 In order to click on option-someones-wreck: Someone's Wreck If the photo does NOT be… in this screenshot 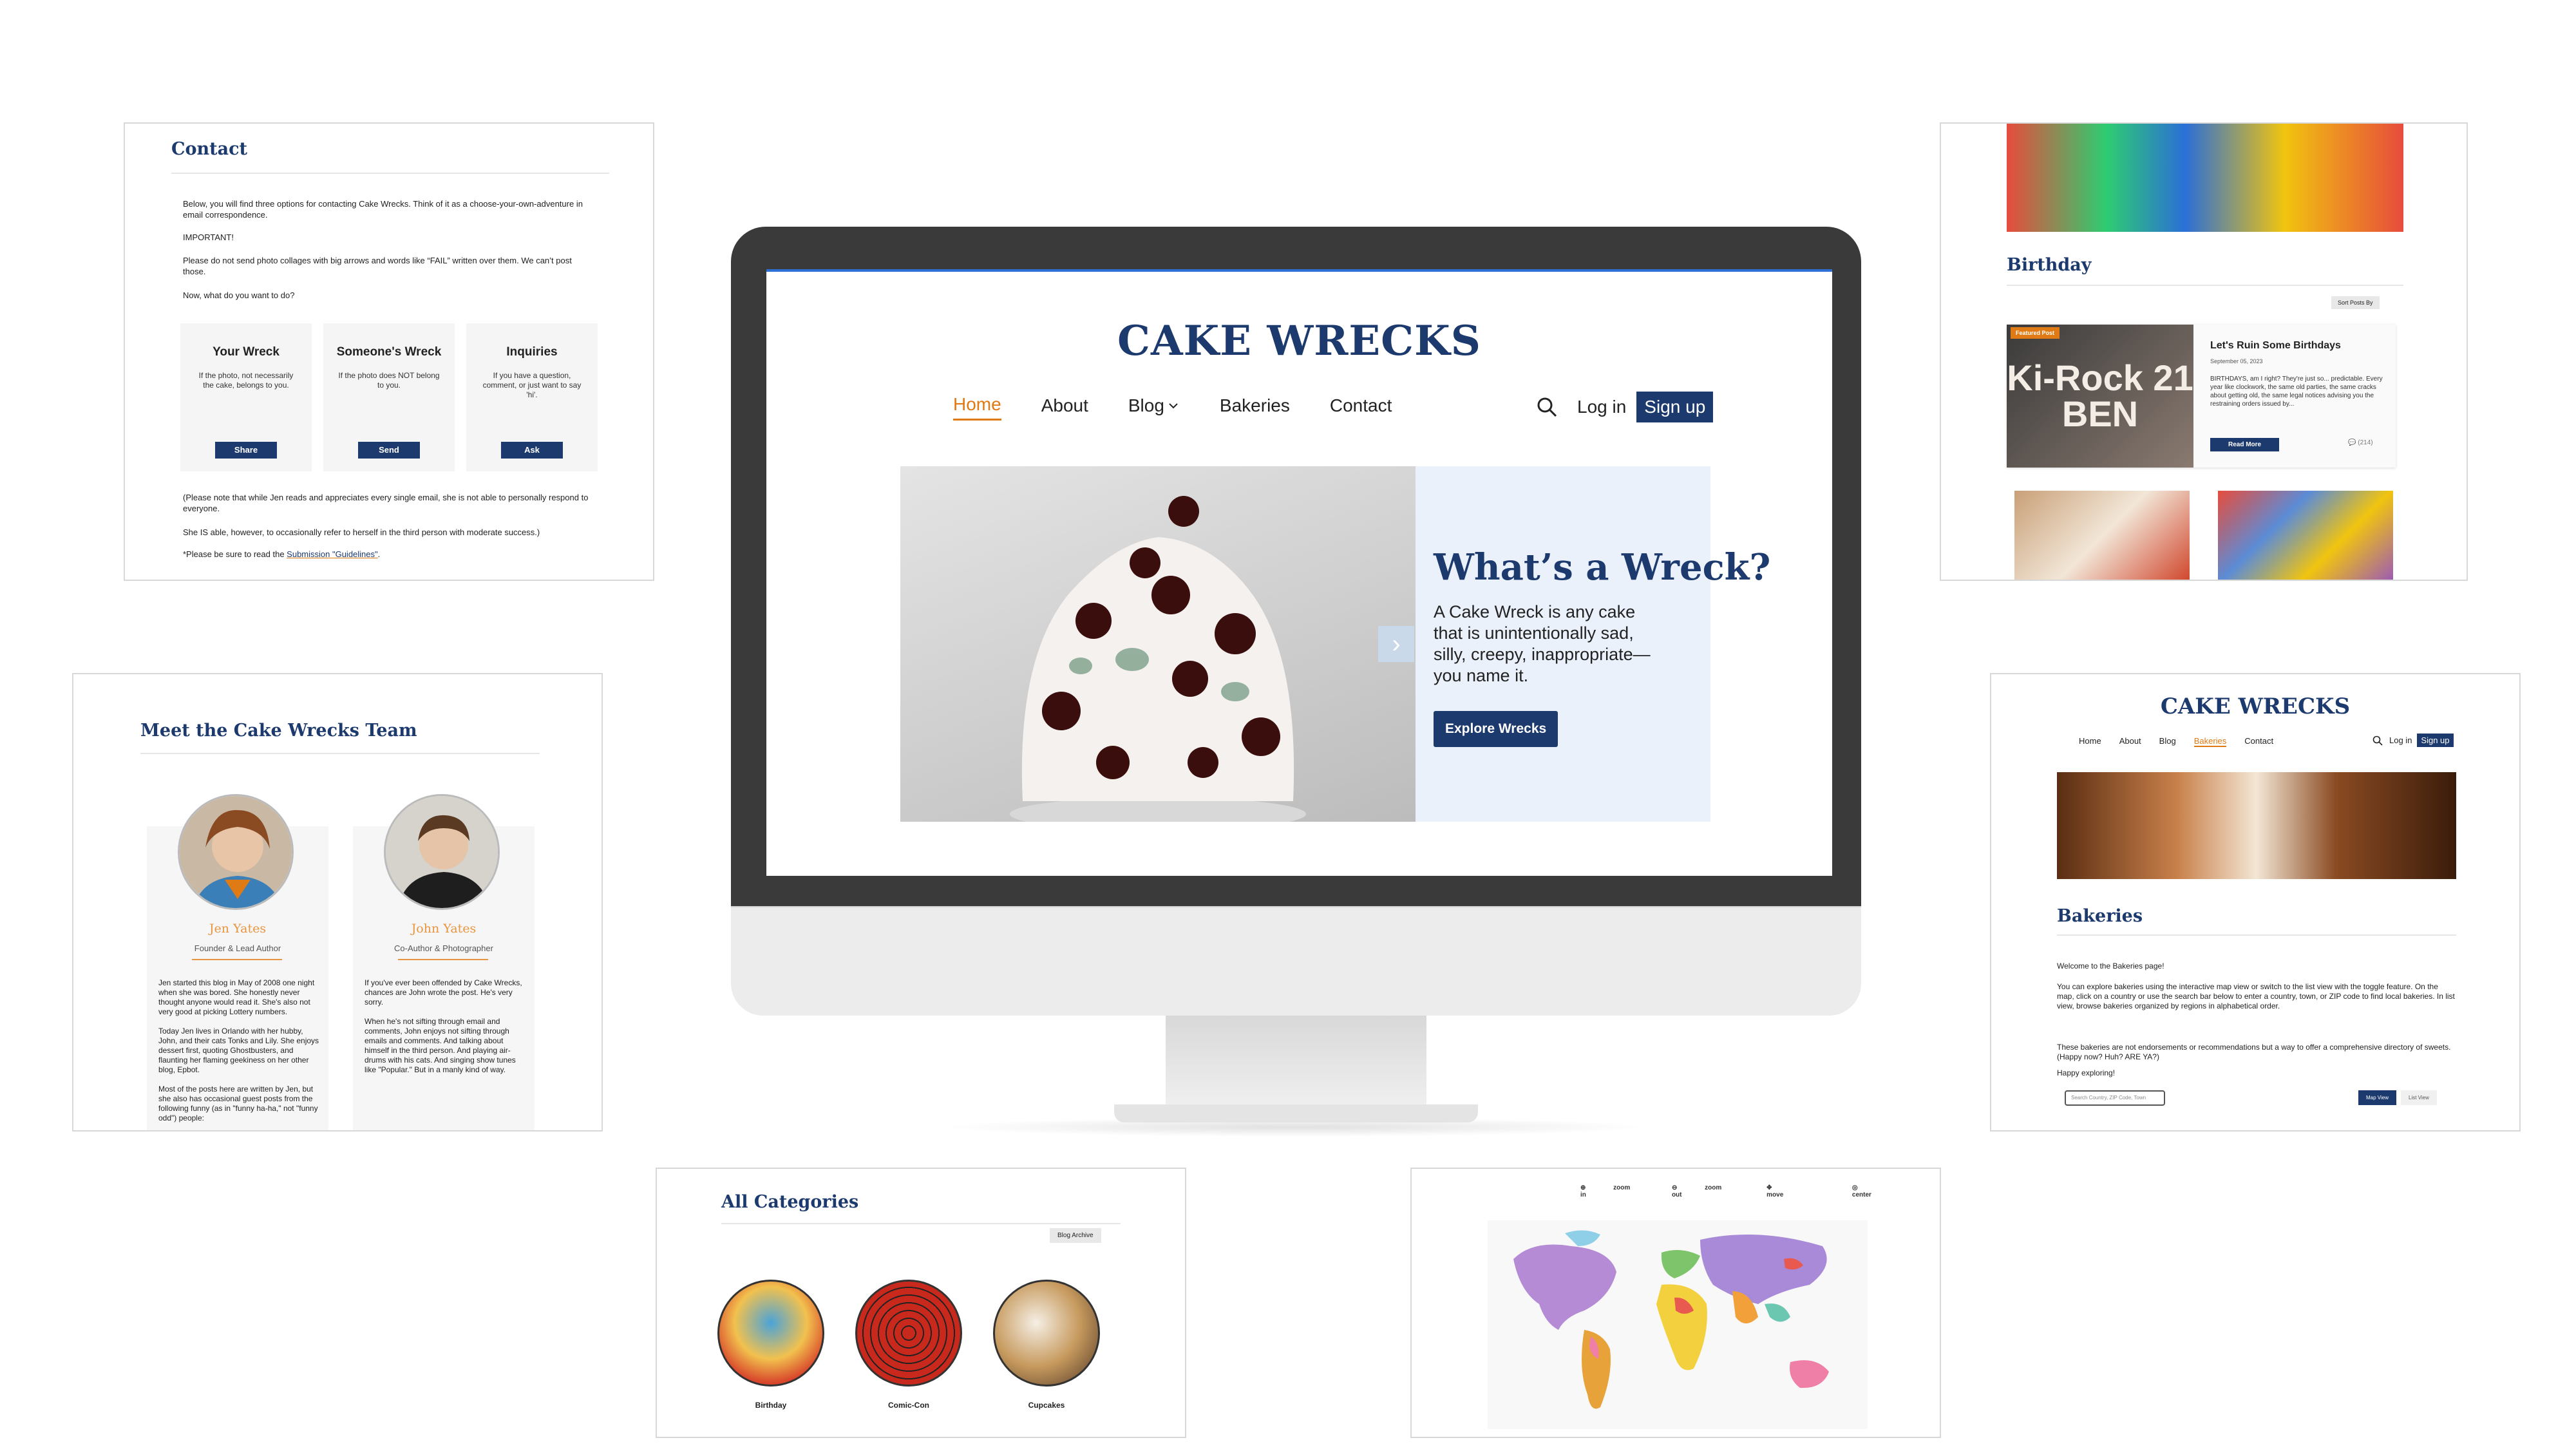, I will do `click(389, 397)`.